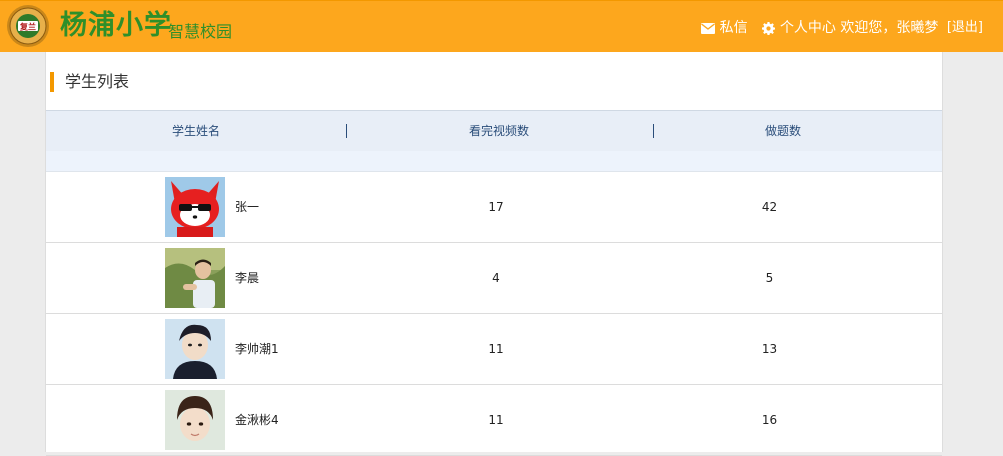 The width and height of the screenshot is (1003, 456). What do you see at coordinates (494, 161) in the screenshot?
I see `table-spacer-band` at bounding box center [494, 161].